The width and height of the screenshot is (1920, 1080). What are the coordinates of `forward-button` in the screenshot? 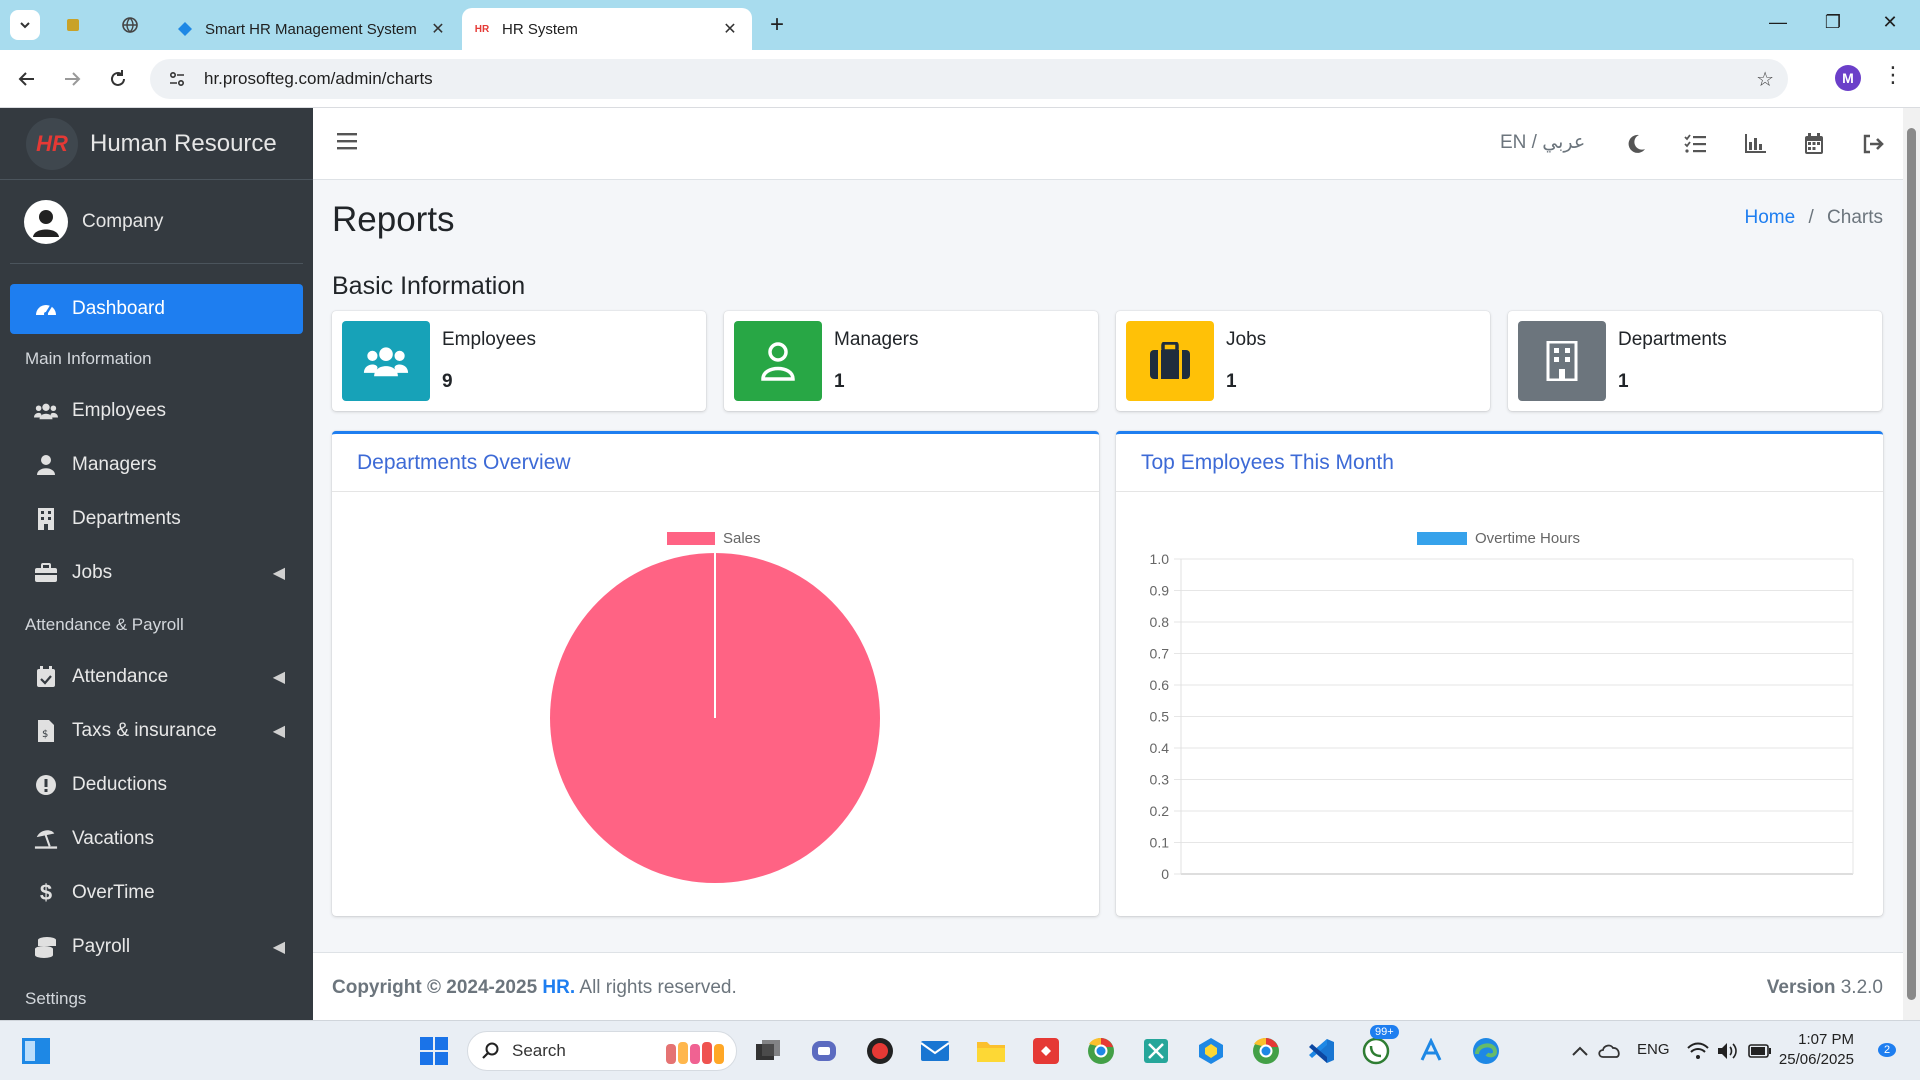 It's located at (72, 79).